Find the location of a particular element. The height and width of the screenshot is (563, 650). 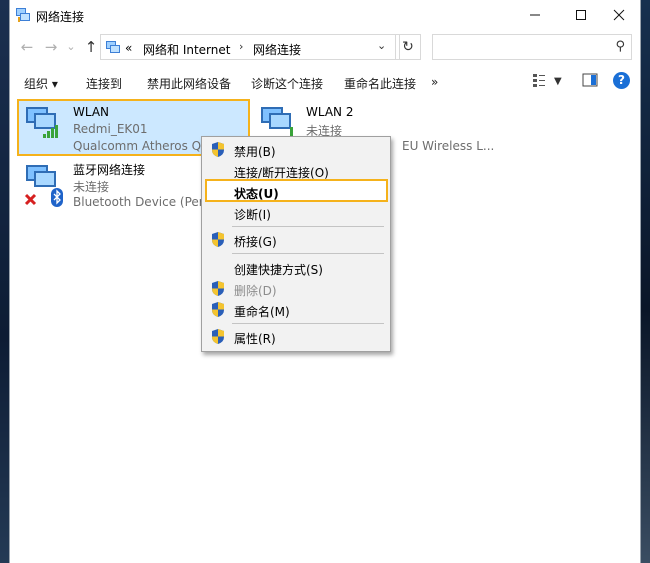

connection-name: WLAN 2 is located at coordinates (330, 112).